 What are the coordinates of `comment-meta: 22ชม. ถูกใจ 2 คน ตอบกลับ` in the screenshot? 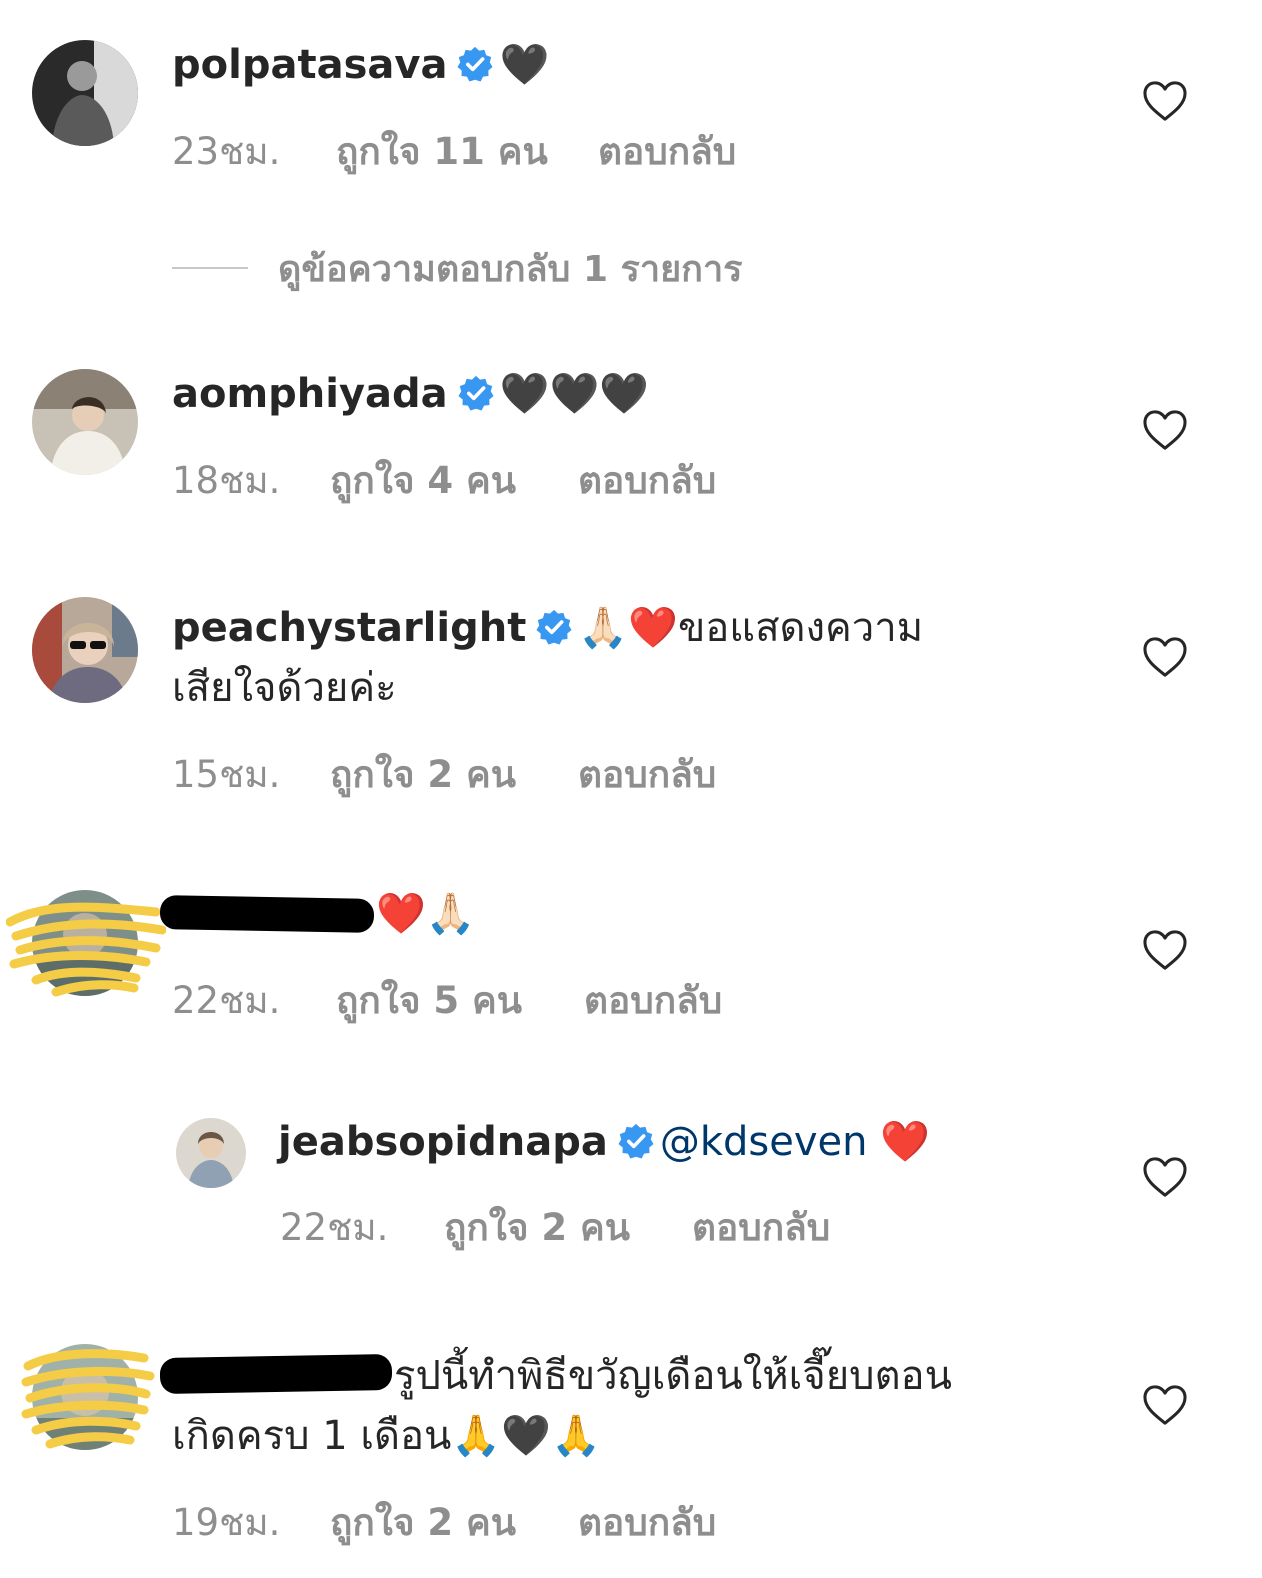 It's located at (555, 1227).